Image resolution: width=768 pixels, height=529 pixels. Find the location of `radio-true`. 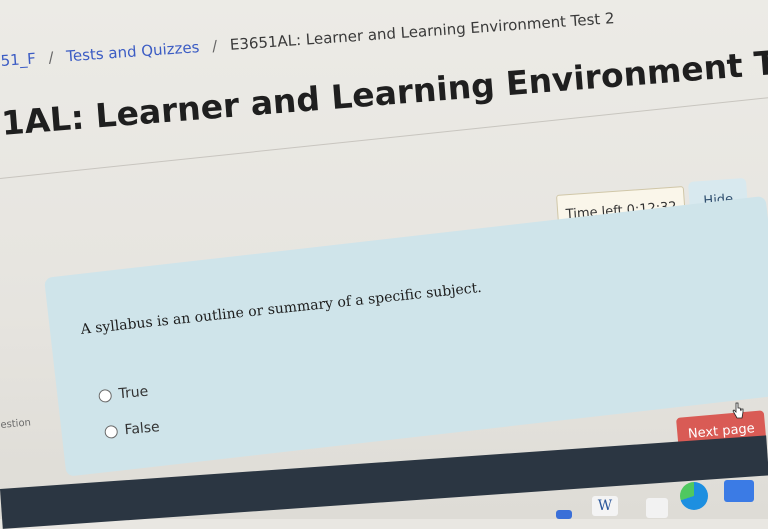

radio-true is located at coordinates (105, 395).